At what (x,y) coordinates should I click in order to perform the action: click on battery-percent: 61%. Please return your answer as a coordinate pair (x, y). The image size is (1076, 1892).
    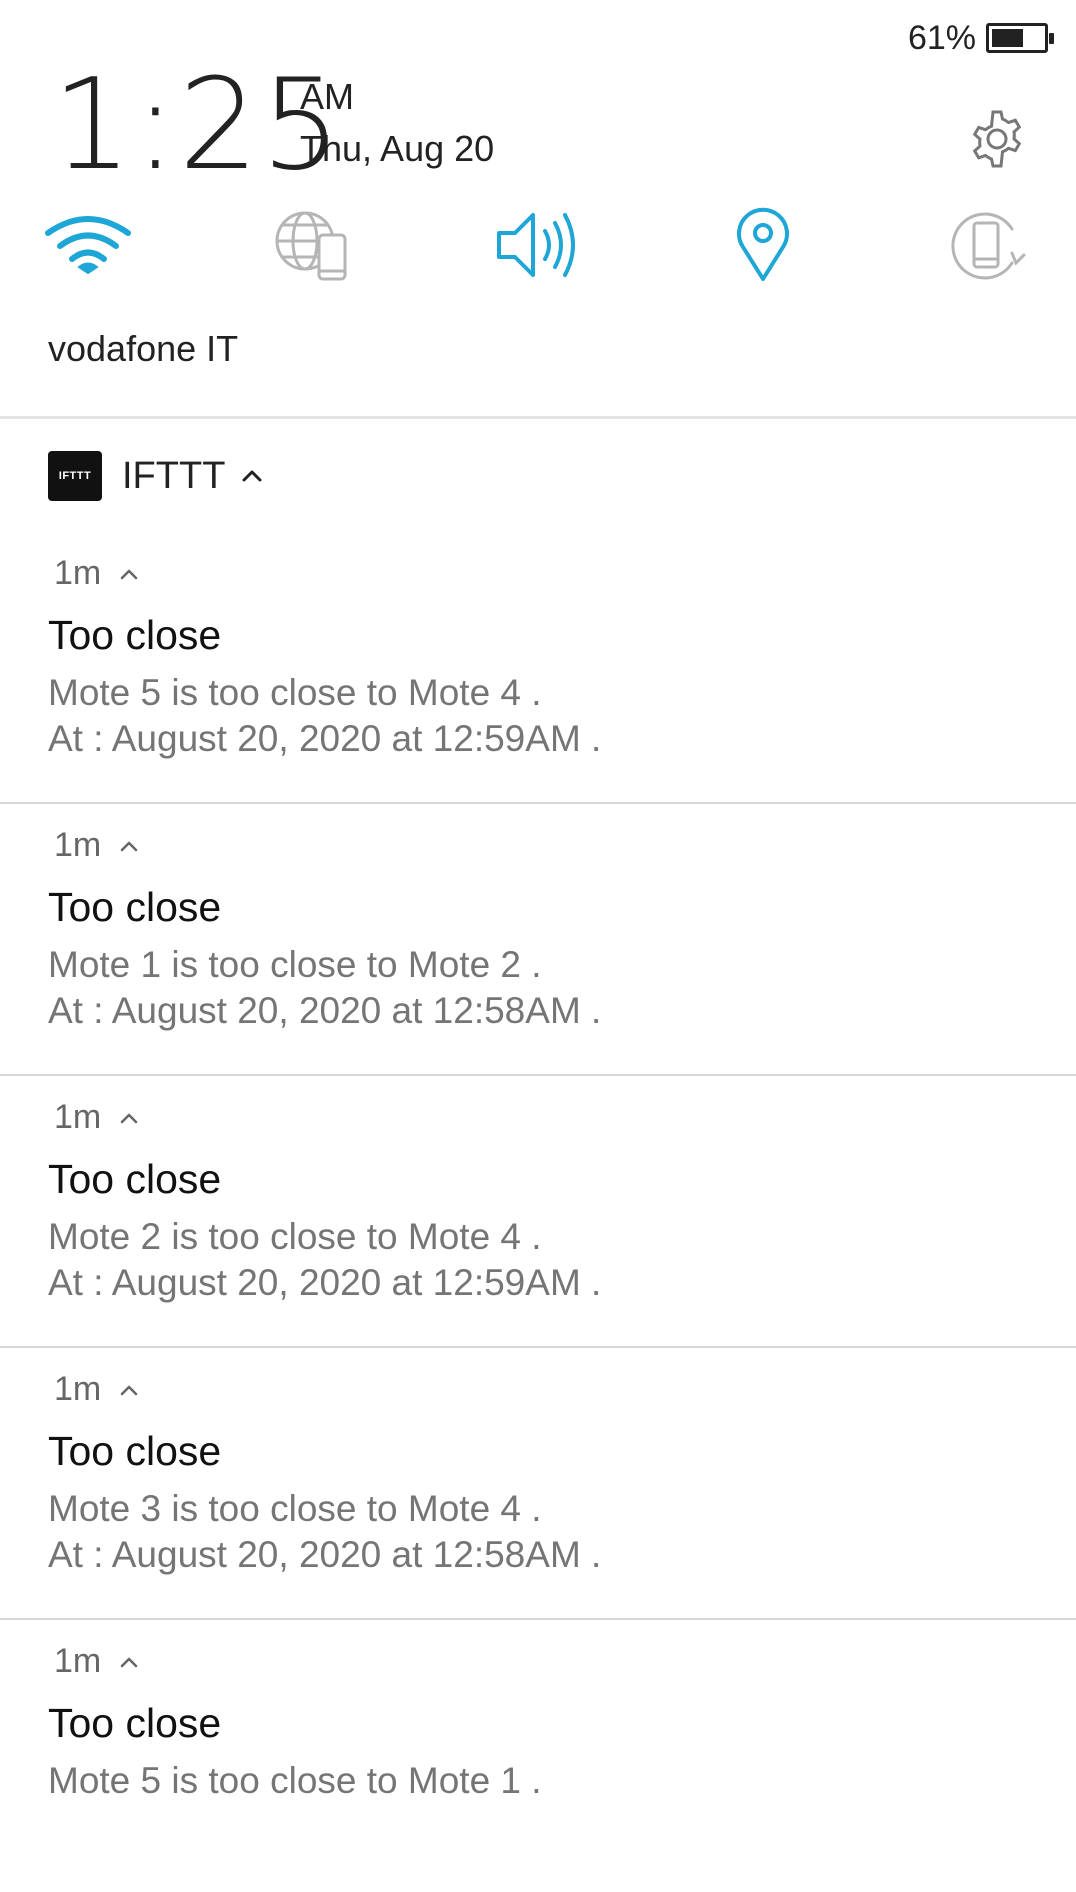
    Looking at the image, I should click on (941, 37).